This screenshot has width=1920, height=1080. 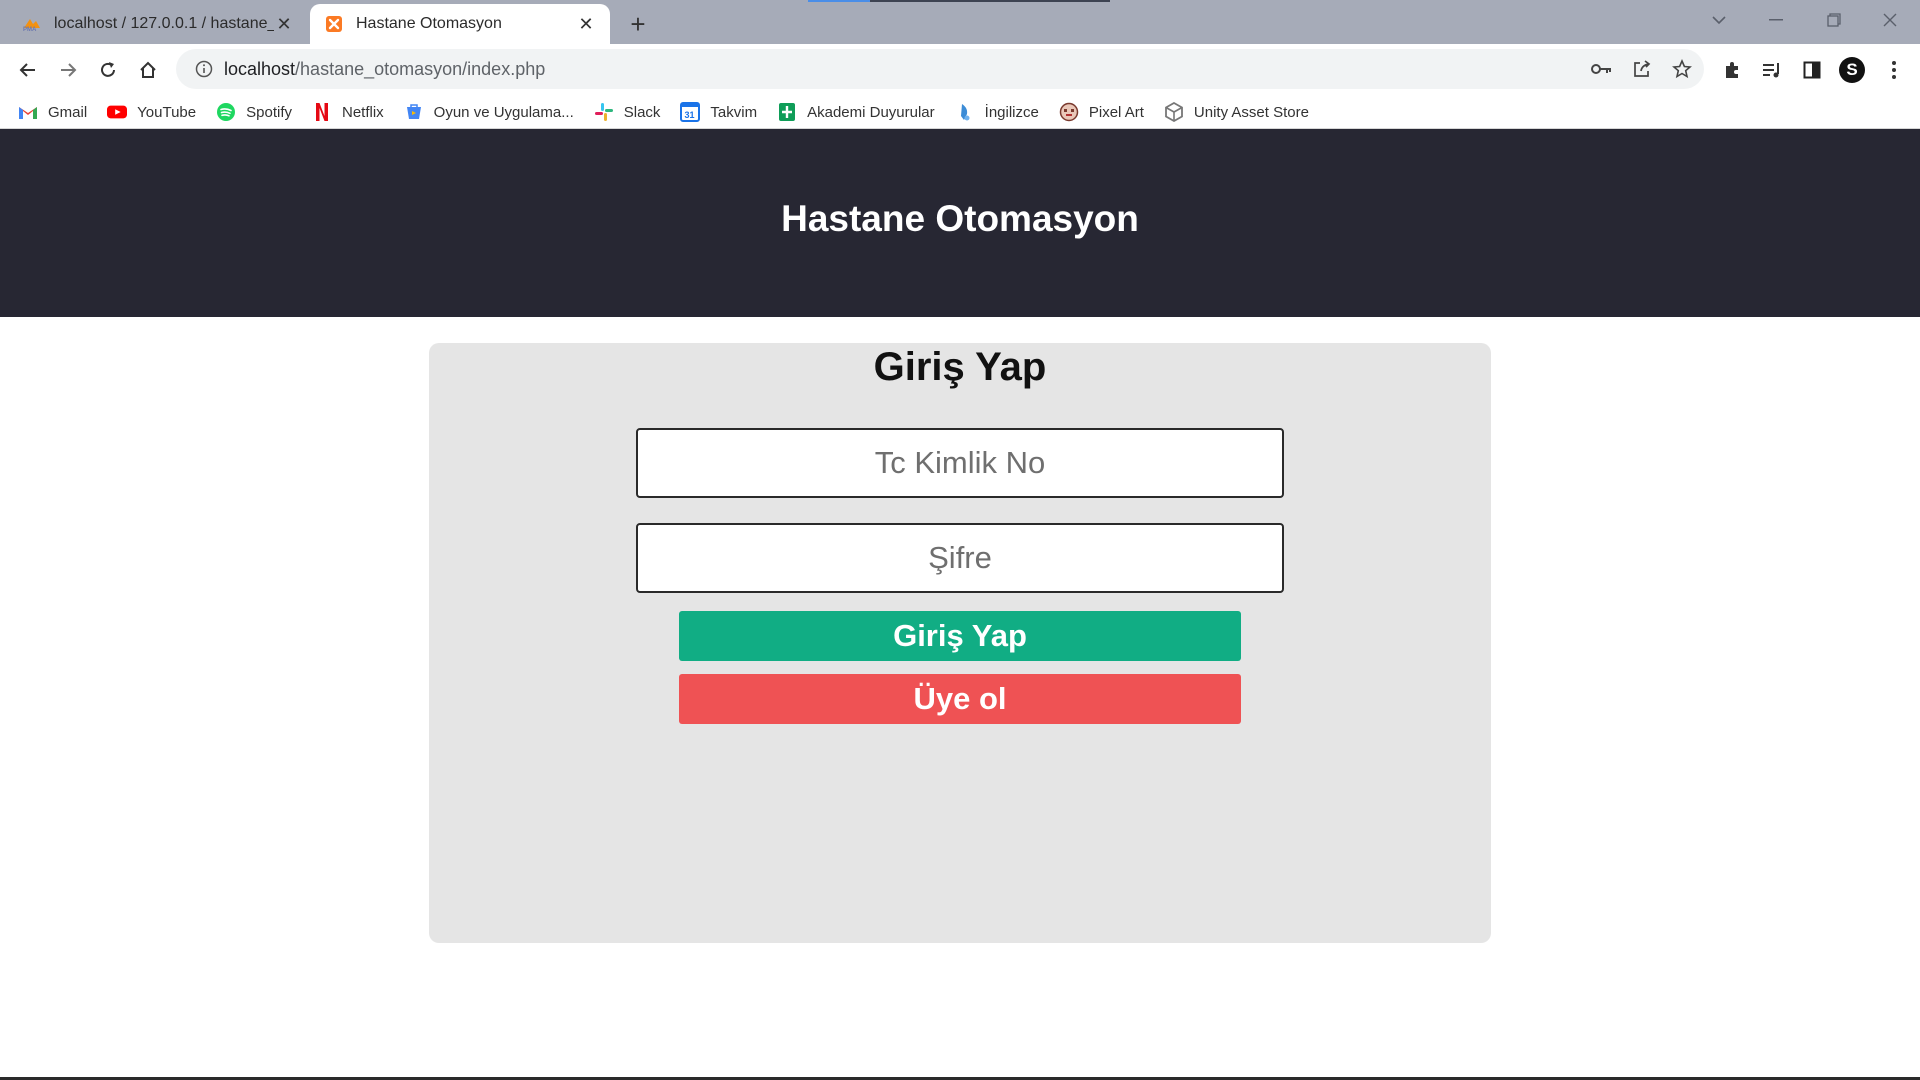 I want to click on sheets-icon, so click(x=787, y=112).